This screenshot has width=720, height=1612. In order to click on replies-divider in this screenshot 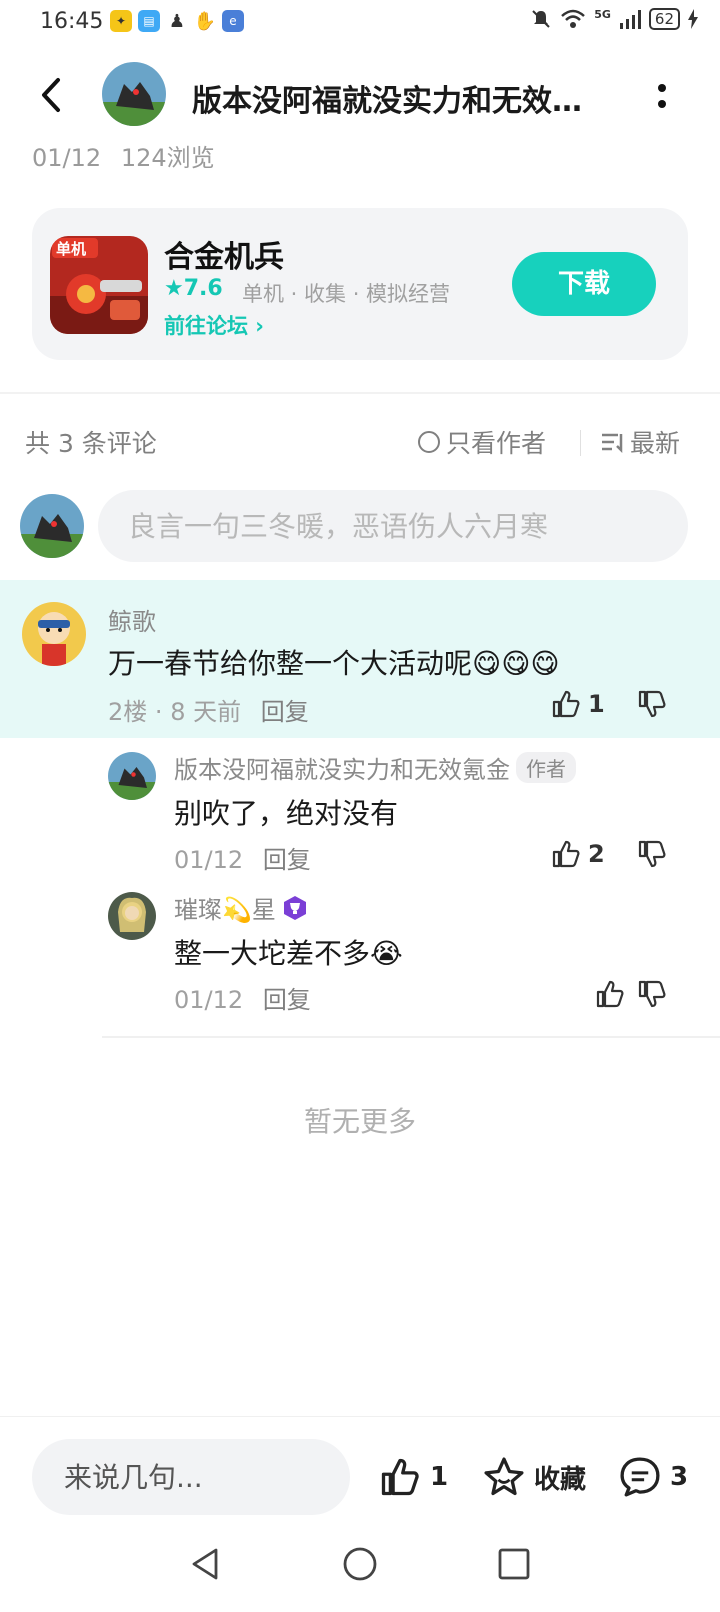, I will do `click(411, 1037)`.